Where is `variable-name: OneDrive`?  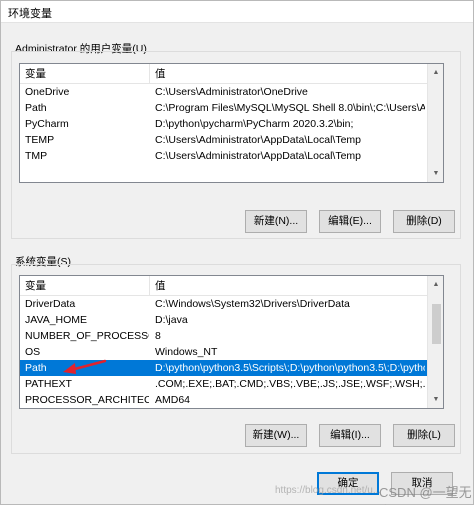
variable-name: OneDrive is located at coordinates (47, 92).